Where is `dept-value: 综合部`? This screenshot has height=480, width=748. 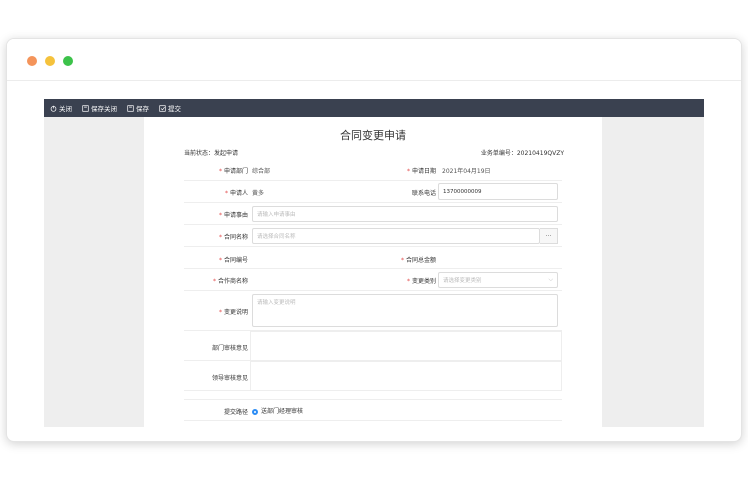 dept-value: 综合部 is located at coordinates (261, 171).